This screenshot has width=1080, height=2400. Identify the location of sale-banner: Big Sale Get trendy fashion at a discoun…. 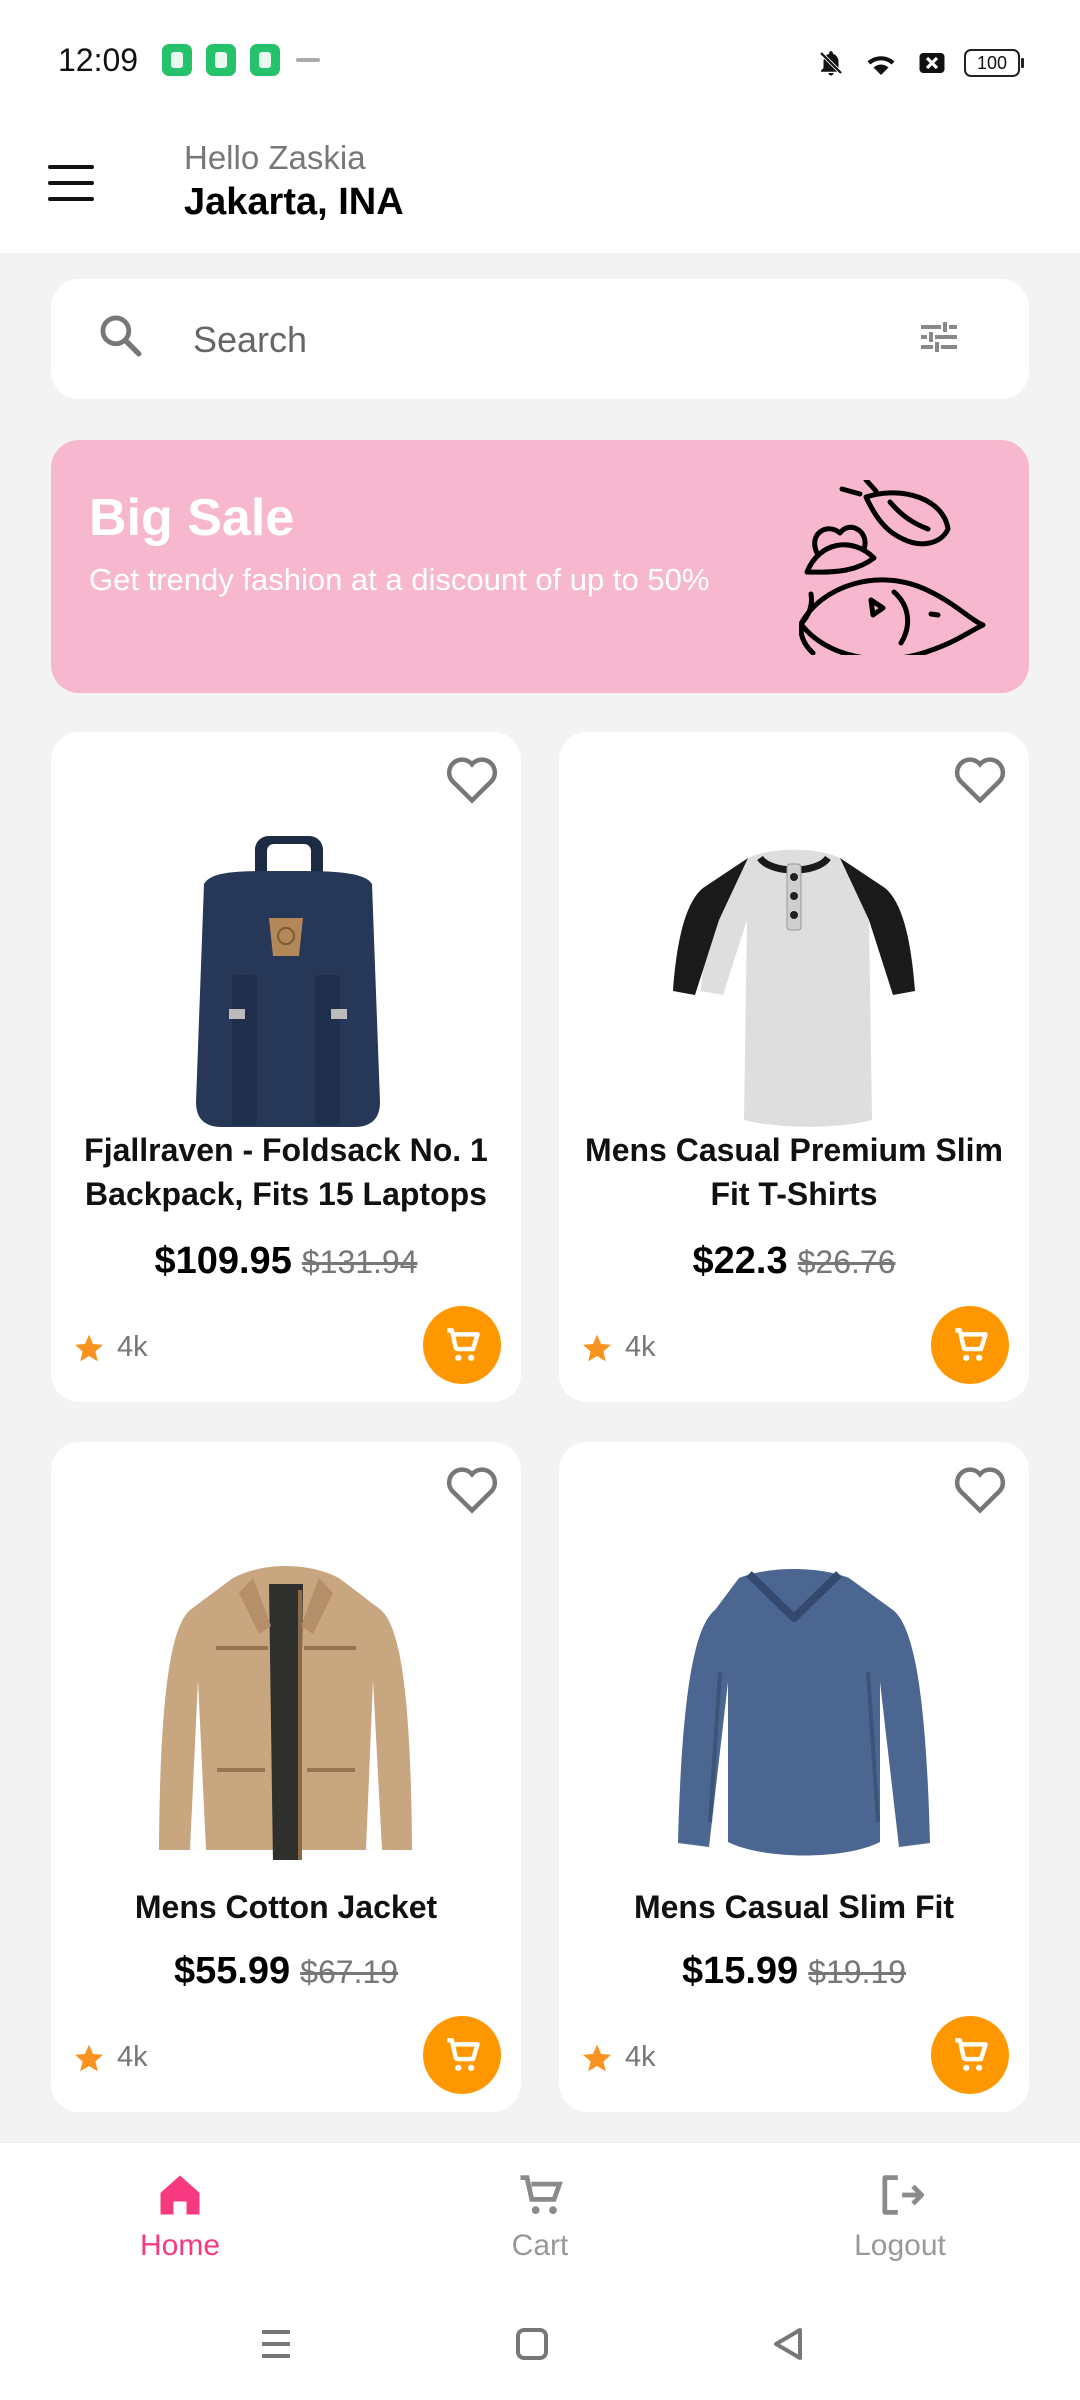
(540, 566).